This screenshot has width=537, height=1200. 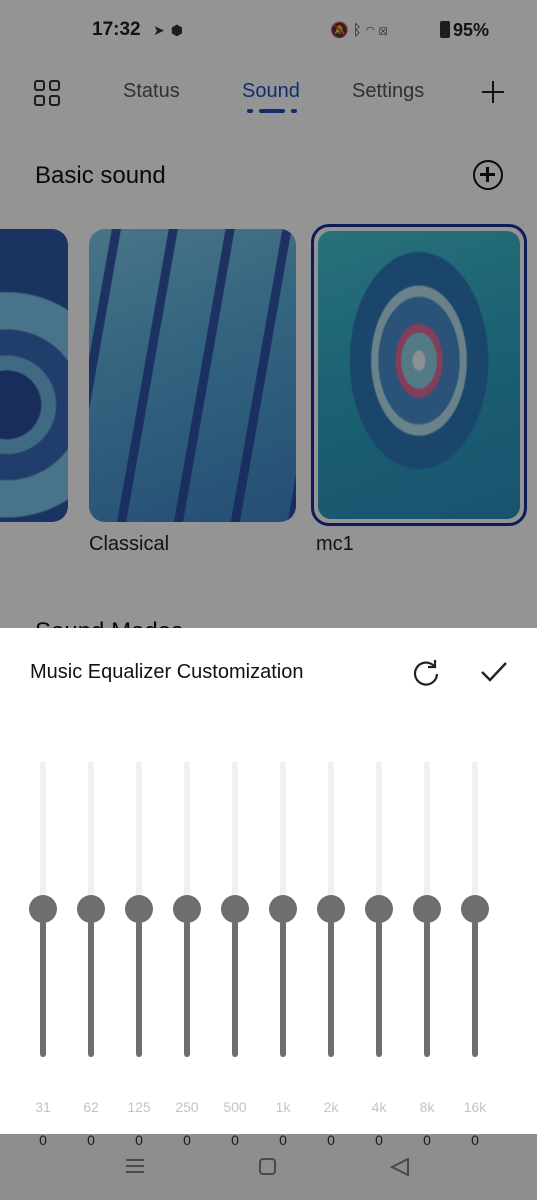 I want to click on eq-band-slider: 31, so click(x=43, y=881).